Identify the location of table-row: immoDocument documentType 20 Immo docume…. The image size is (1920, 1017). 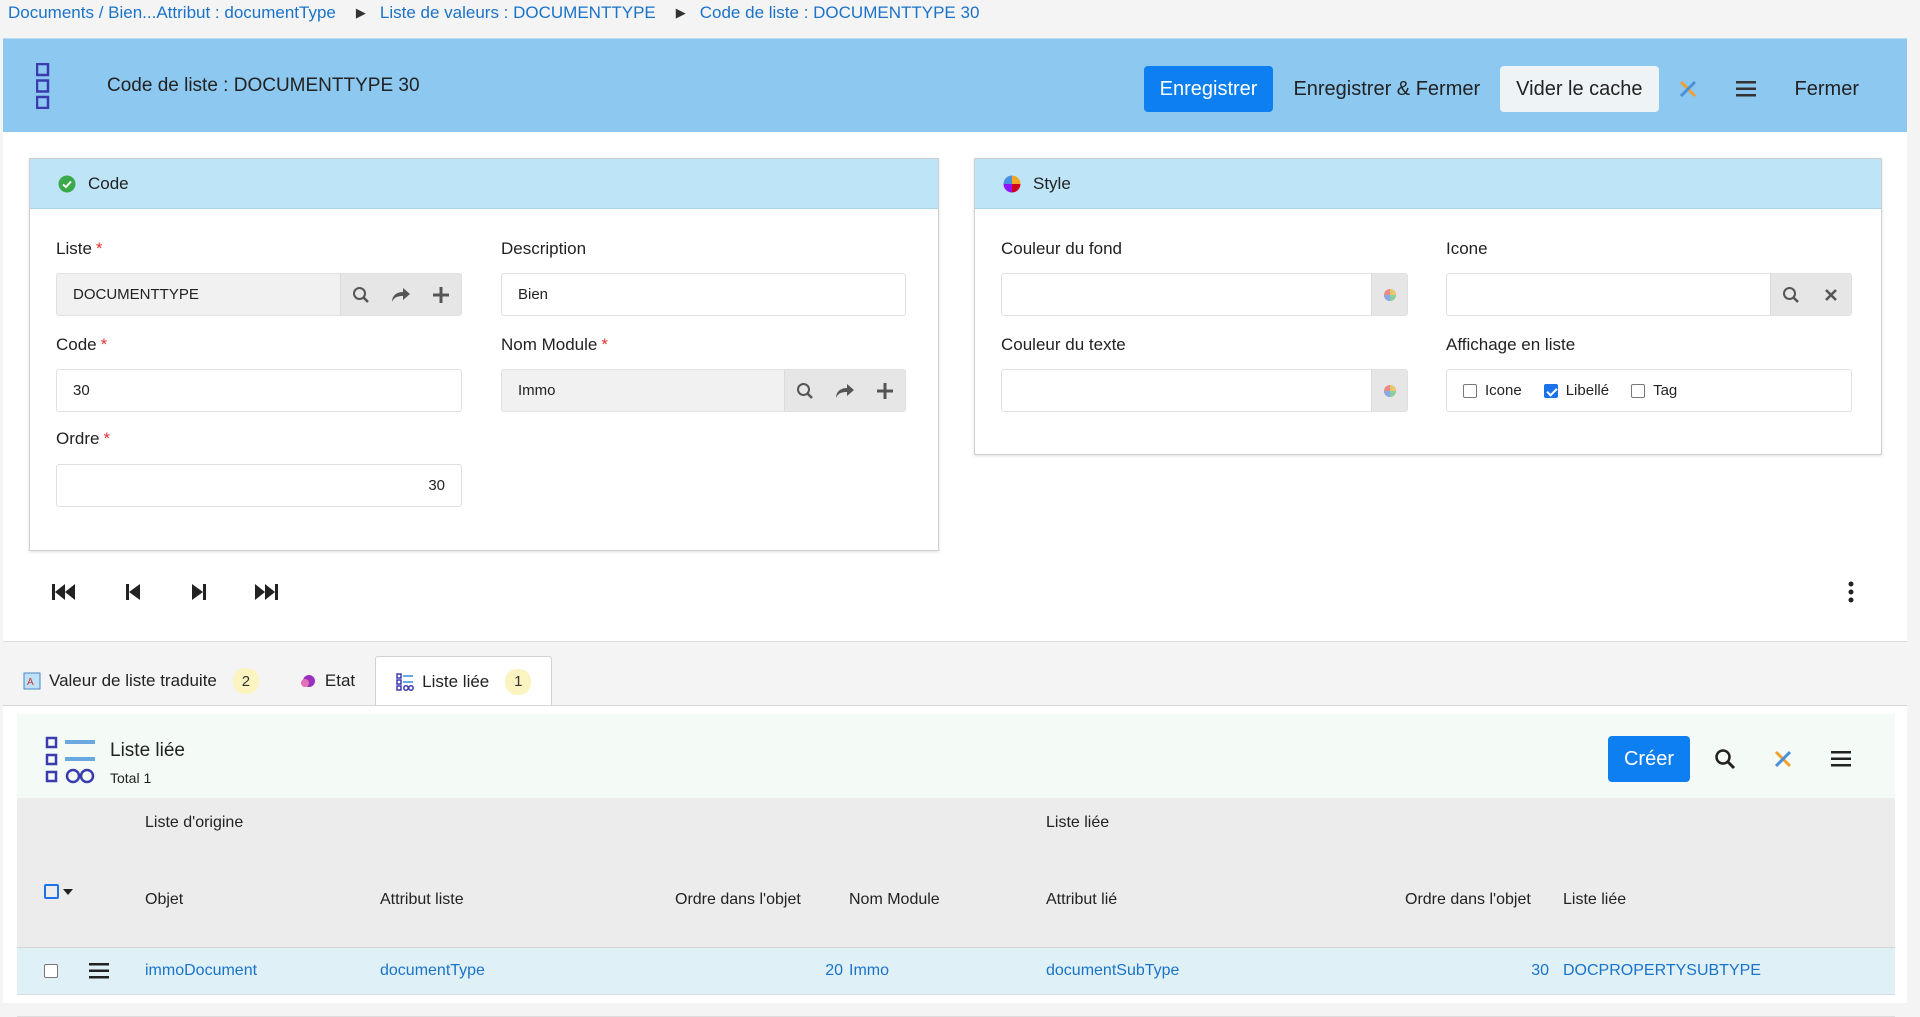
(956, 971).